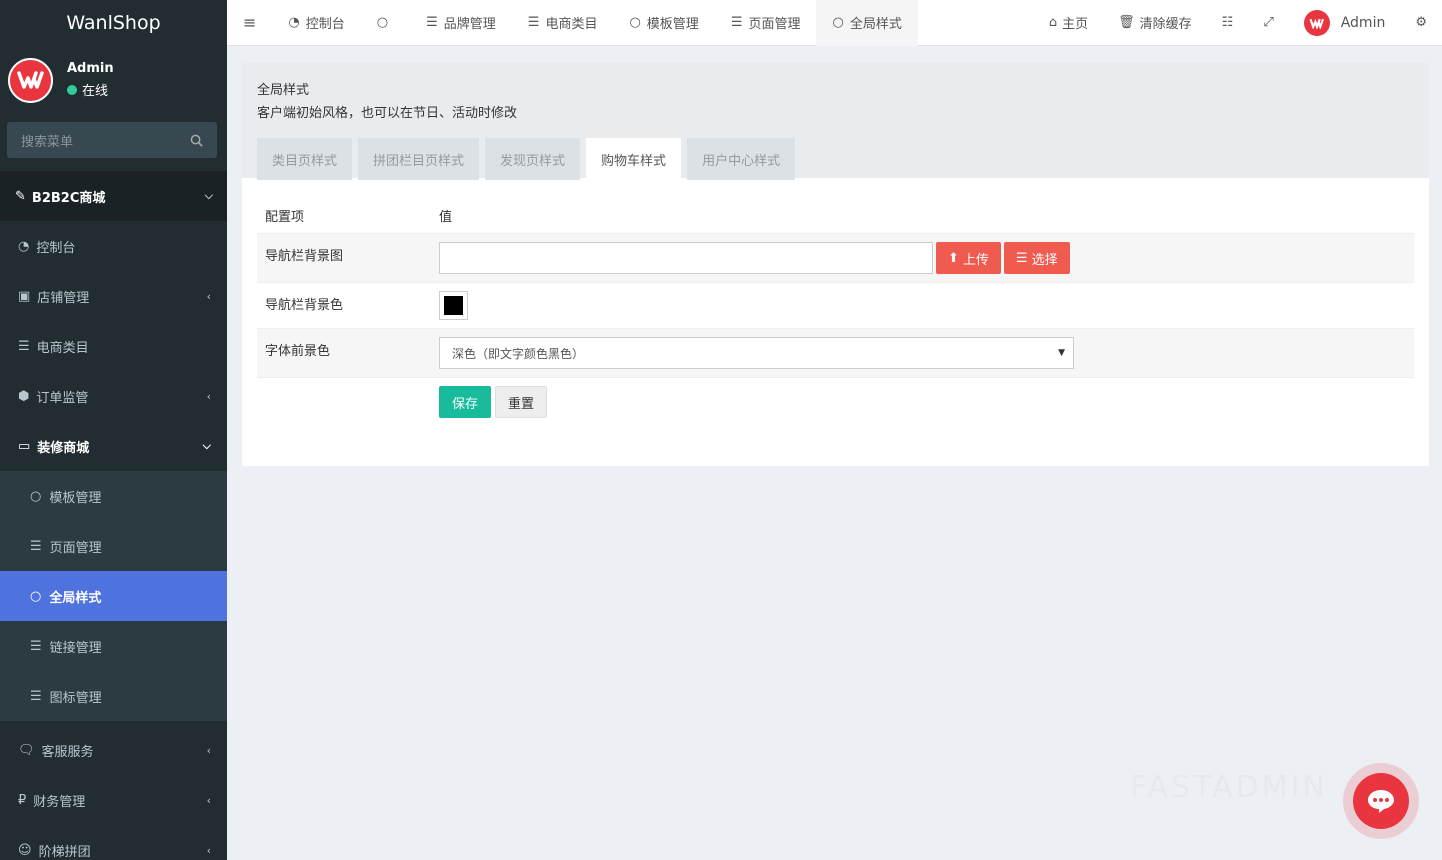 The image size is (1442, 860). I want to click on gears-icon: ⚙, so click(1421, 22).